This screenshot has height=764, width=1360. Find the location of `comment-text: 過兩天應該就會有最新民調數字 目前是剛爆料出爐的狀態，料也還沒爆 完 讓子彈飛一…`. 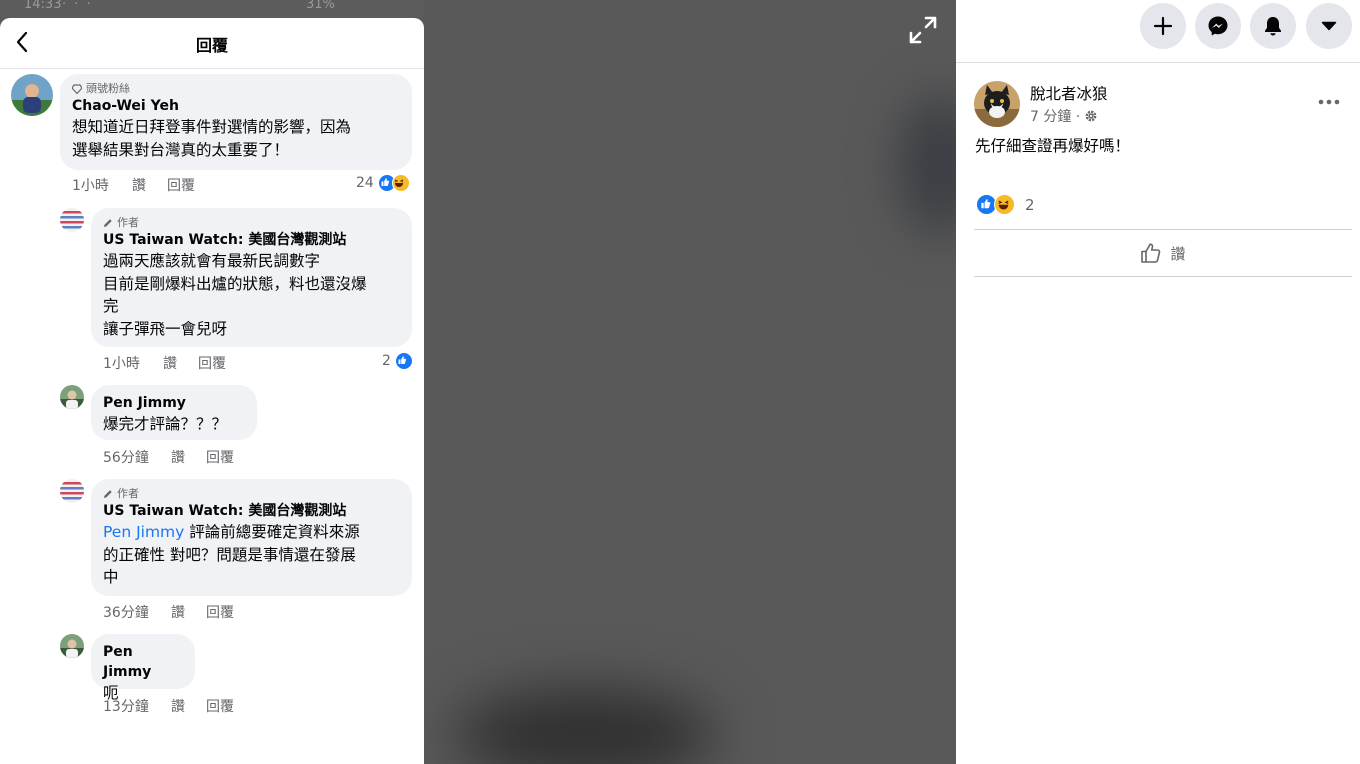

comment-text: 過兩天應該就會有最新民調數字 目前是剛爆料出爐的狀態，料也還沒爆 完 讓子彈飛一… is located at coordinates (251, 295).